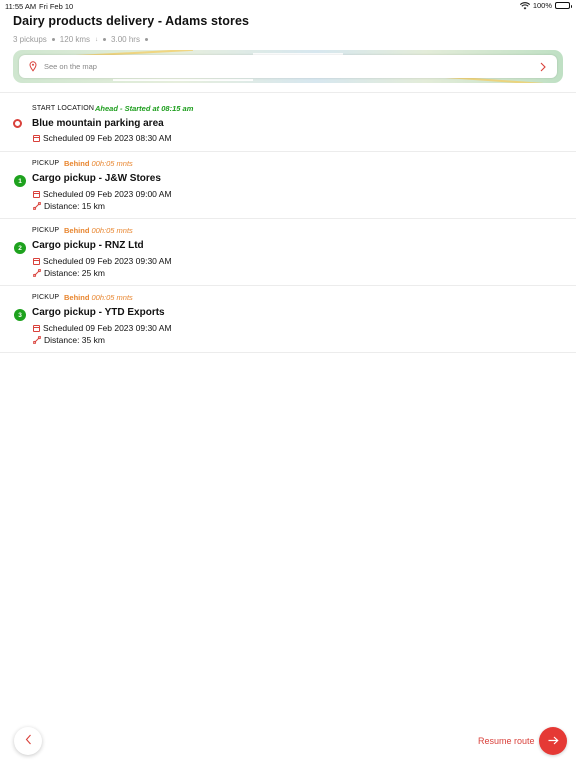 The image size is (576, 768). I want to click on wifi-icon, so click(524, 5).